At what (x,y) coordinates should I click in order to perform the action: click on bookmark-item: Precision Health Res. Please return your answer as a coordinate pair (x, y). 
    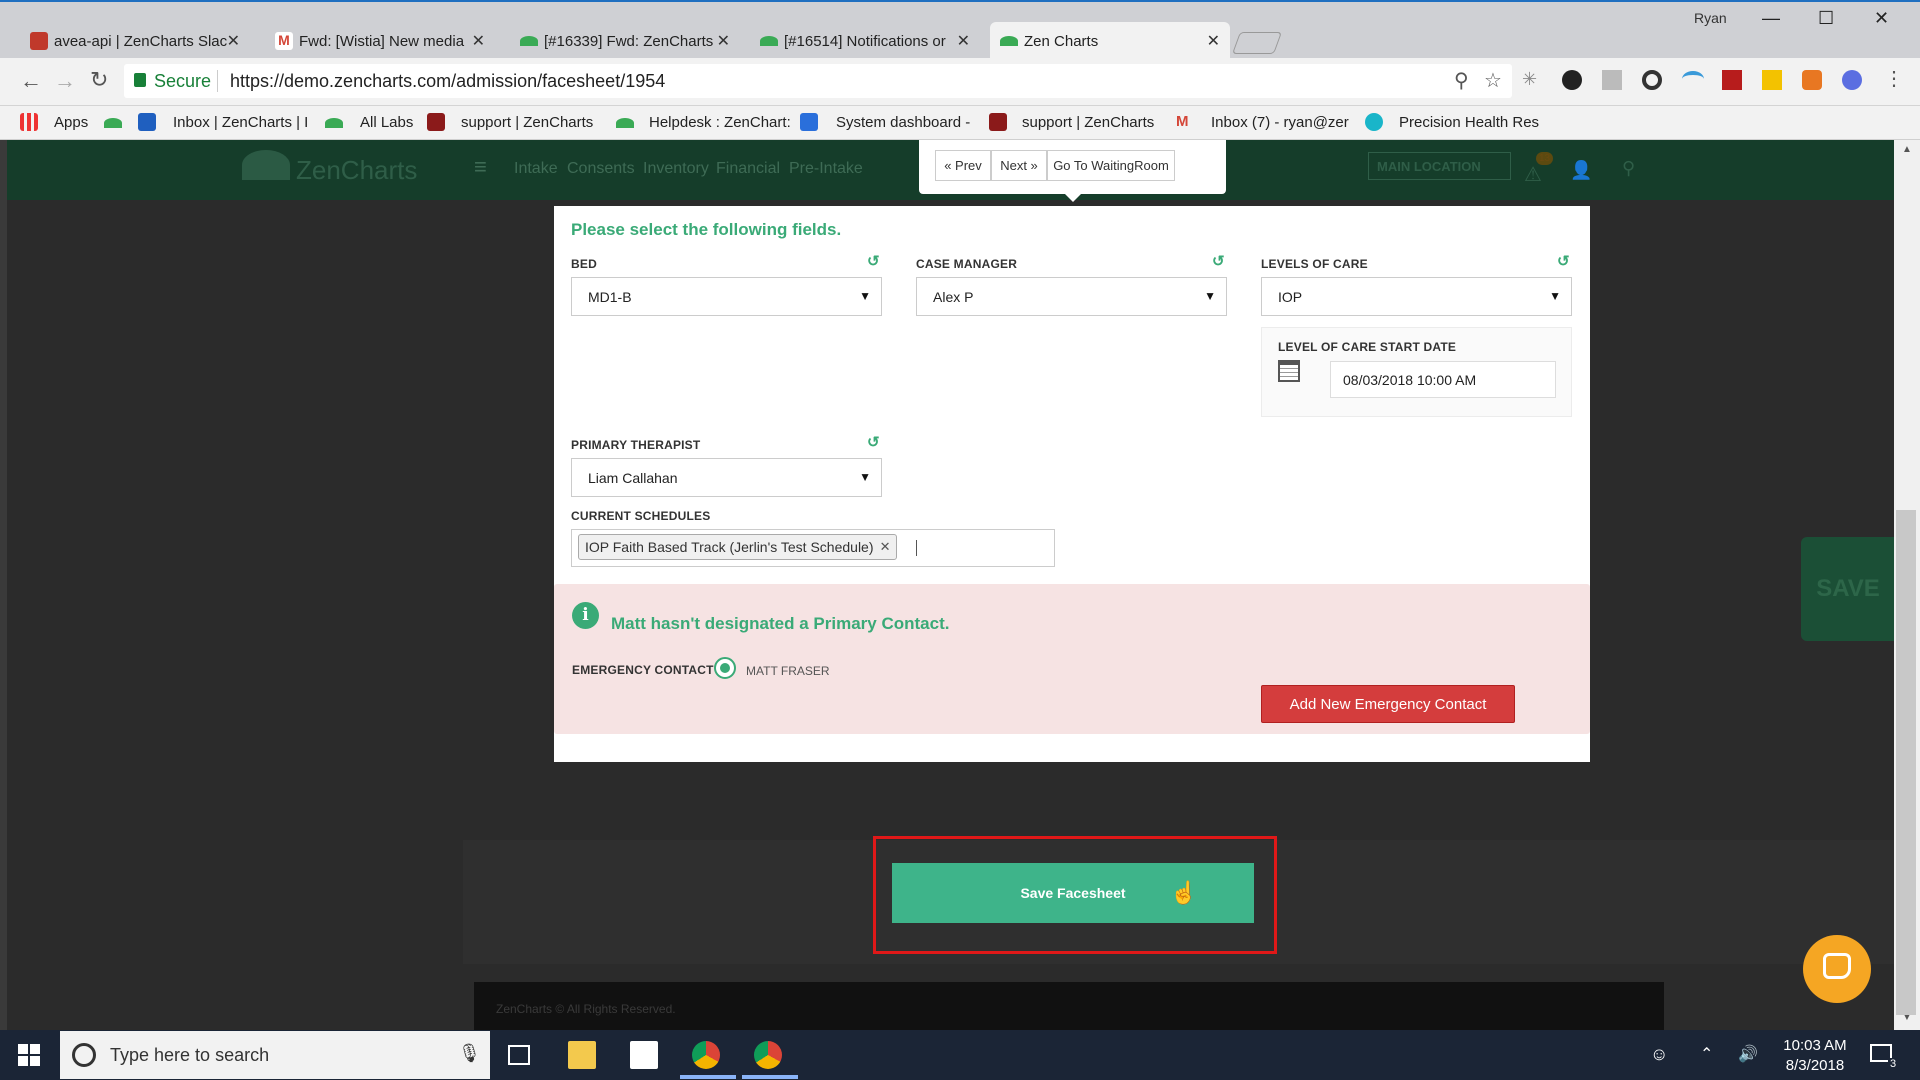
    Looking at the image, I should click on (1469, 122).